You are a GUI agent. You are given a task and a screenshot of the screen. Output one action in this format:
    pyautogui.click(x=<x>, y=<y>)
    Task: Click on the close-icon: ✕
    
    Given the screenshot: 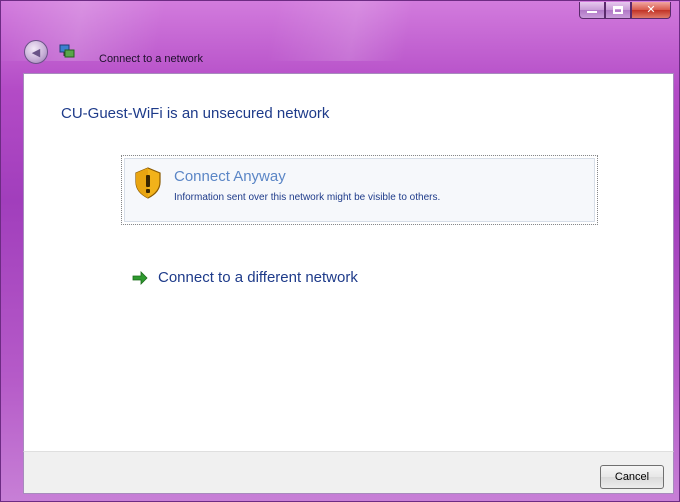 What is the action you would take?
    pyautogui.click(x=651, y=9)
    